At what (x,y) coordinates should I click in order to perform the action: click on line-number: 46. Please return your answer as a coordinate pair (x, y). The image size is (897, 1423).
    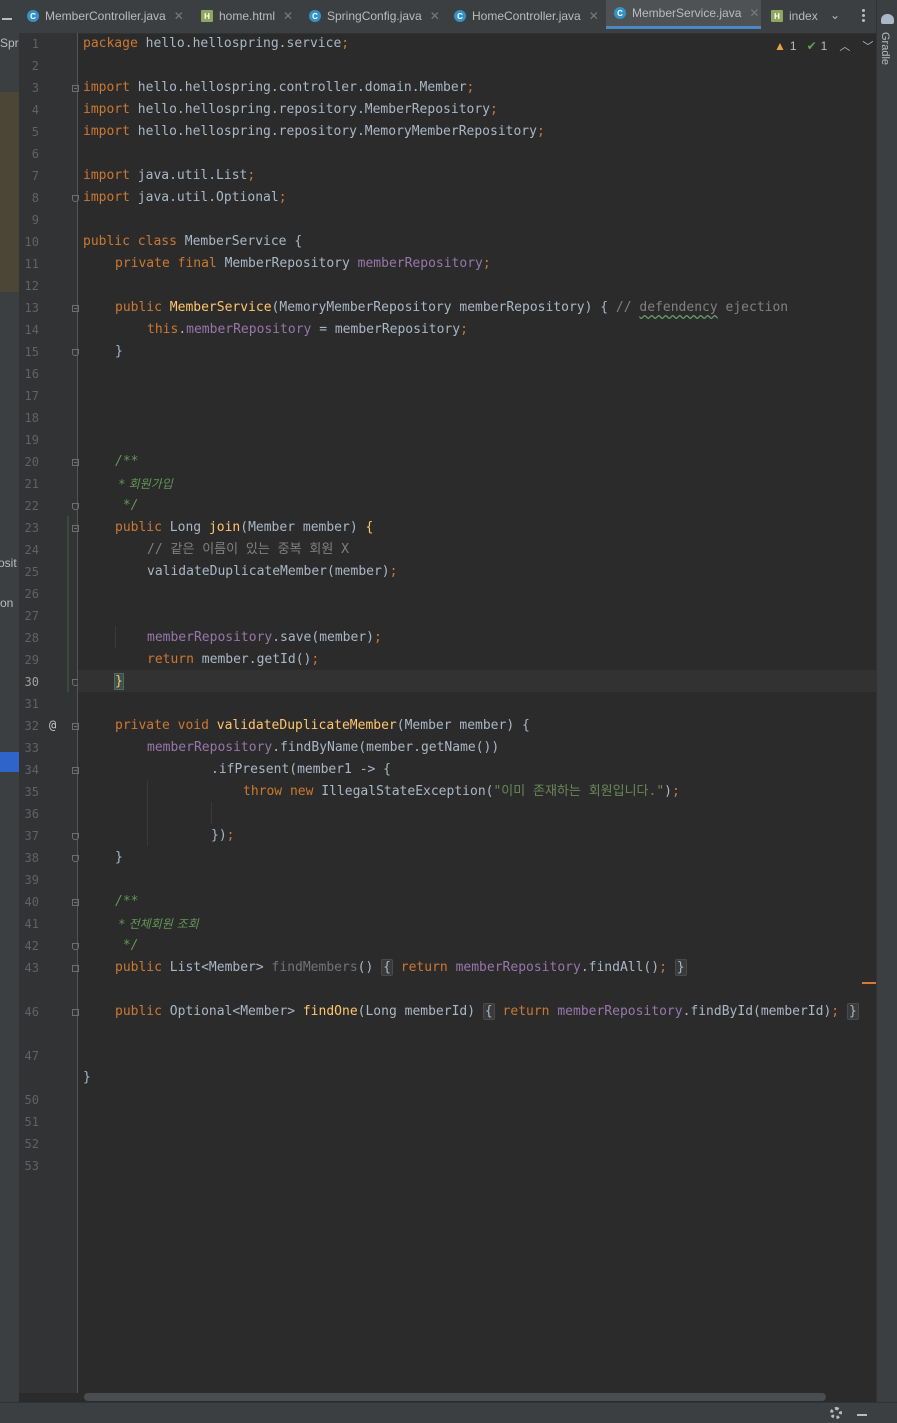
    Looking at the image, I should click on (29, 1012).